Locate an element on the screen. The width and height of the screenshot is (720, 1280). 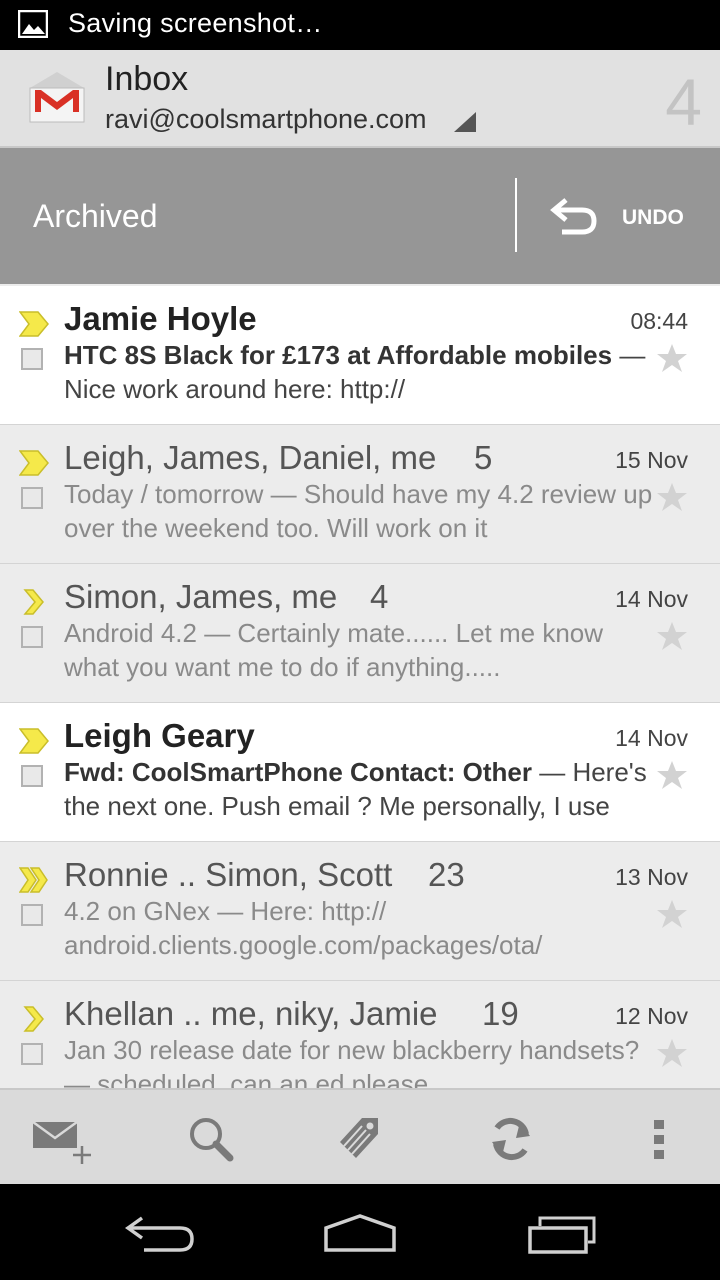
undo-icon is located at coordinates (573, 216).